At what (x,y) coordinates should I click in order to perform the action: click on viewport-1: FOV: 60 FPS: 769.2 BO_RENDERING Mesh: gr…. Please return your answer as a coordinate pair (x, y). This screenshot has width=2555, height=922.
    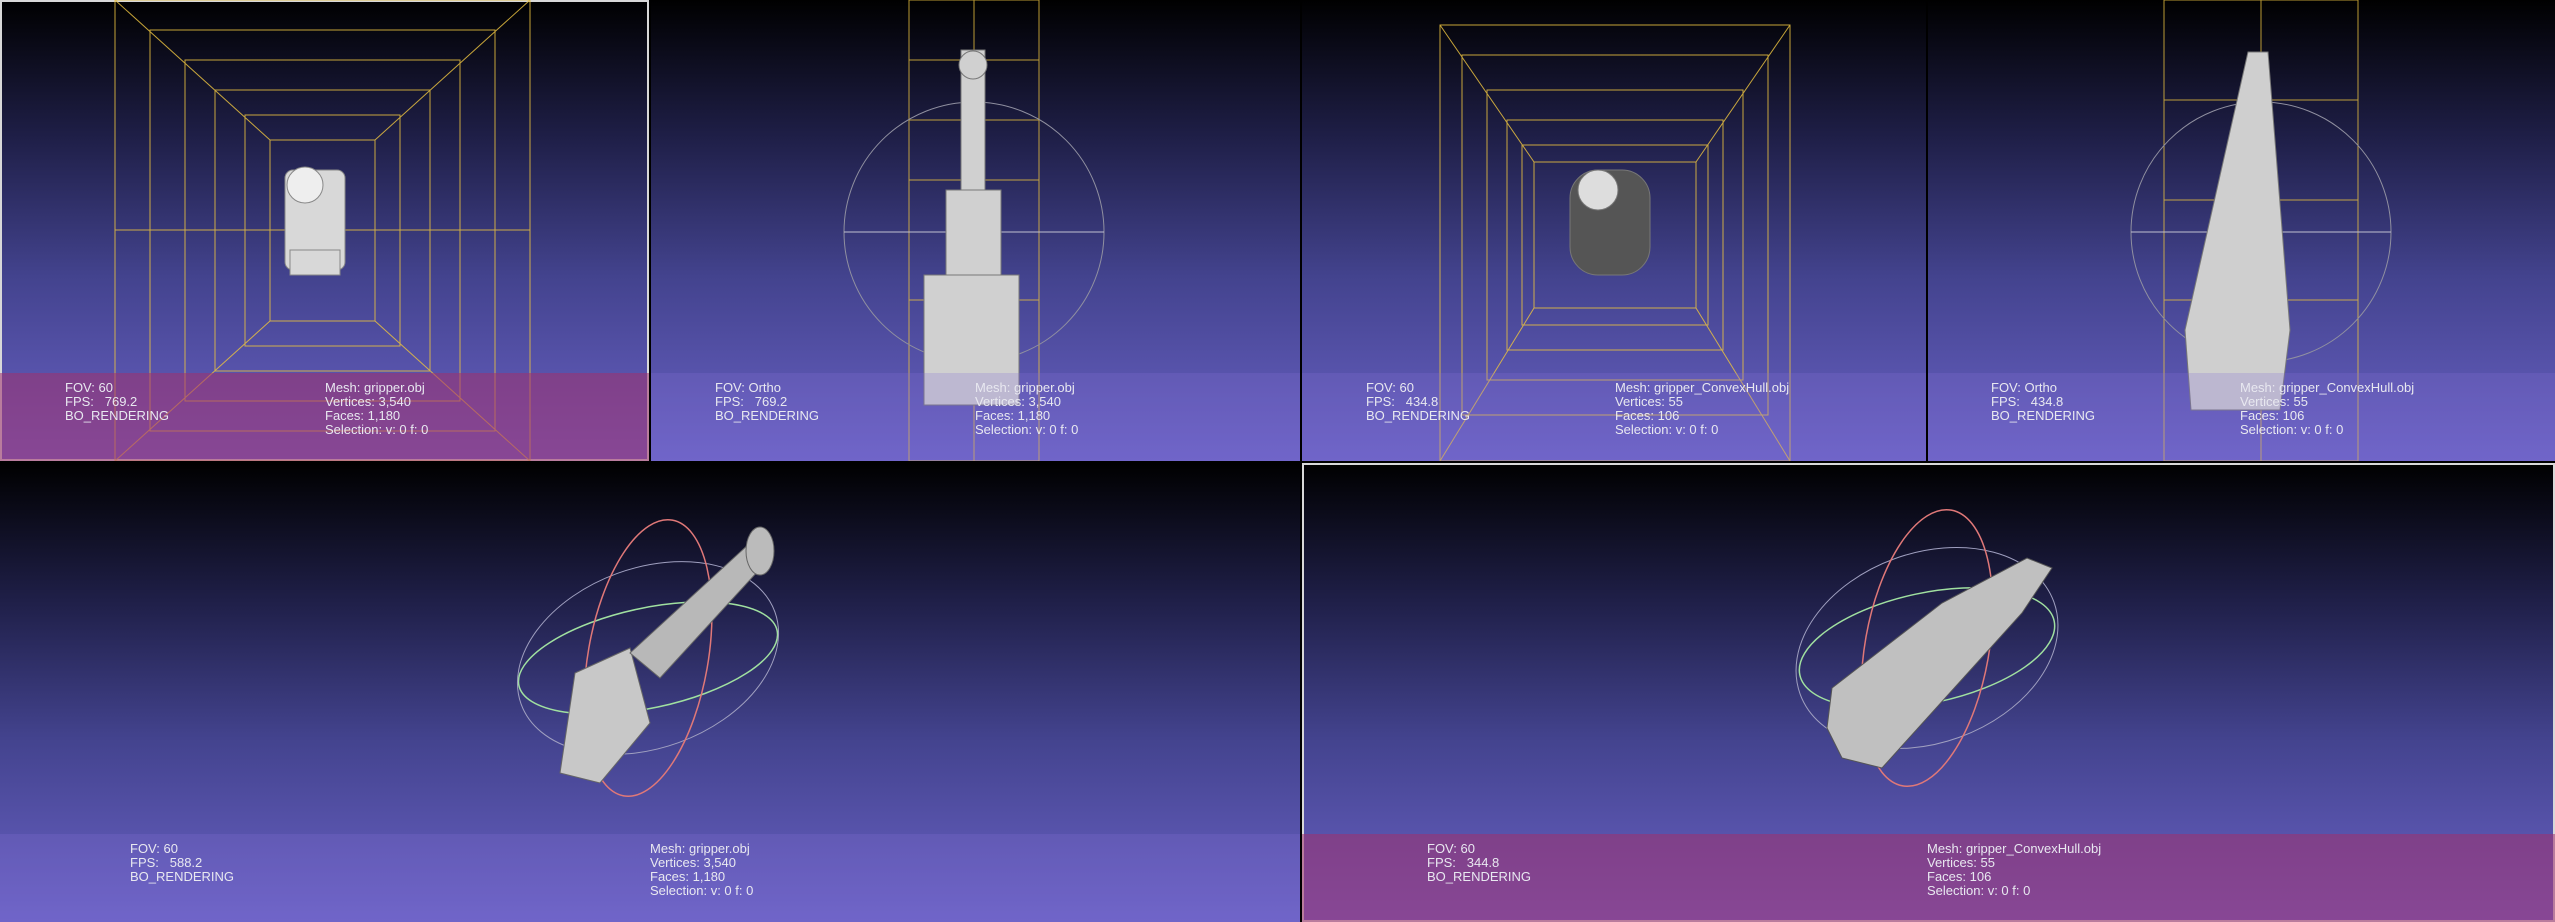
    Looking at the image, I should click on (324, 230).